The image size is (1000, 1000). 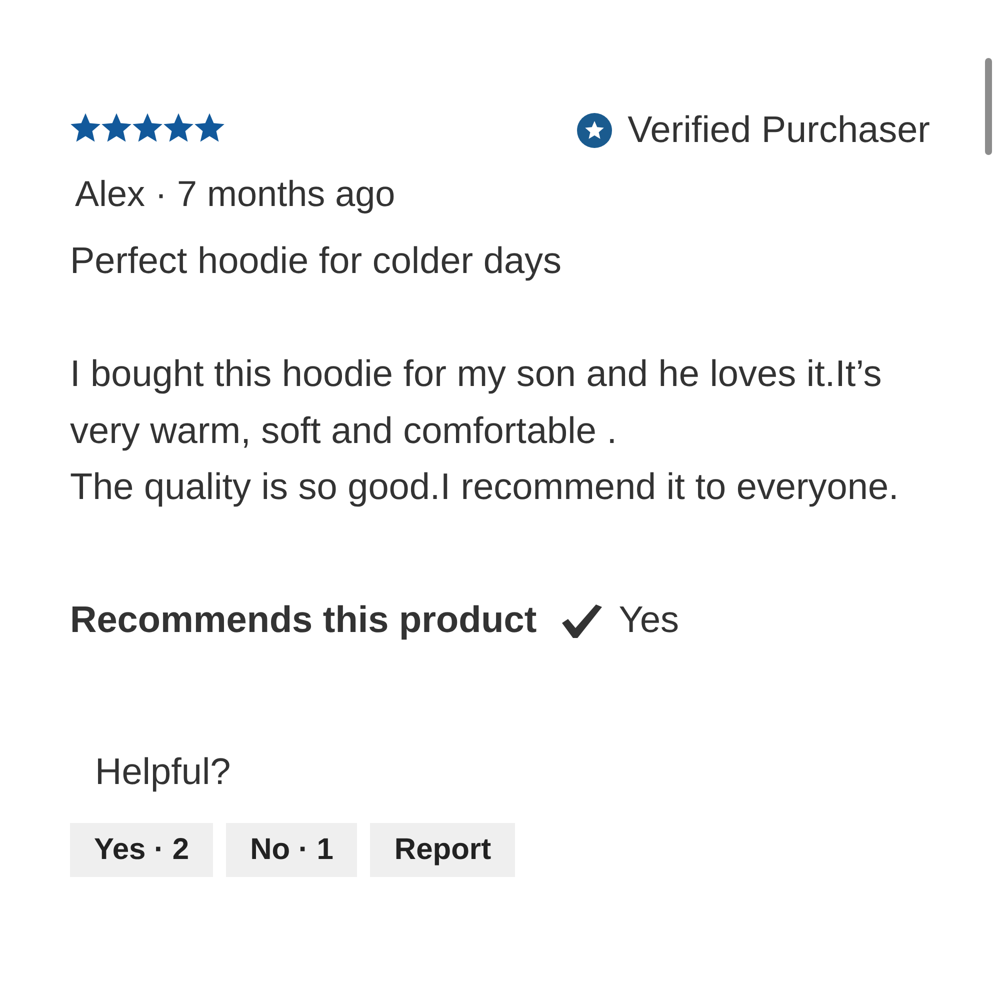 I want to click on helpful-label: Helpful?, so click(x=163, y=772).